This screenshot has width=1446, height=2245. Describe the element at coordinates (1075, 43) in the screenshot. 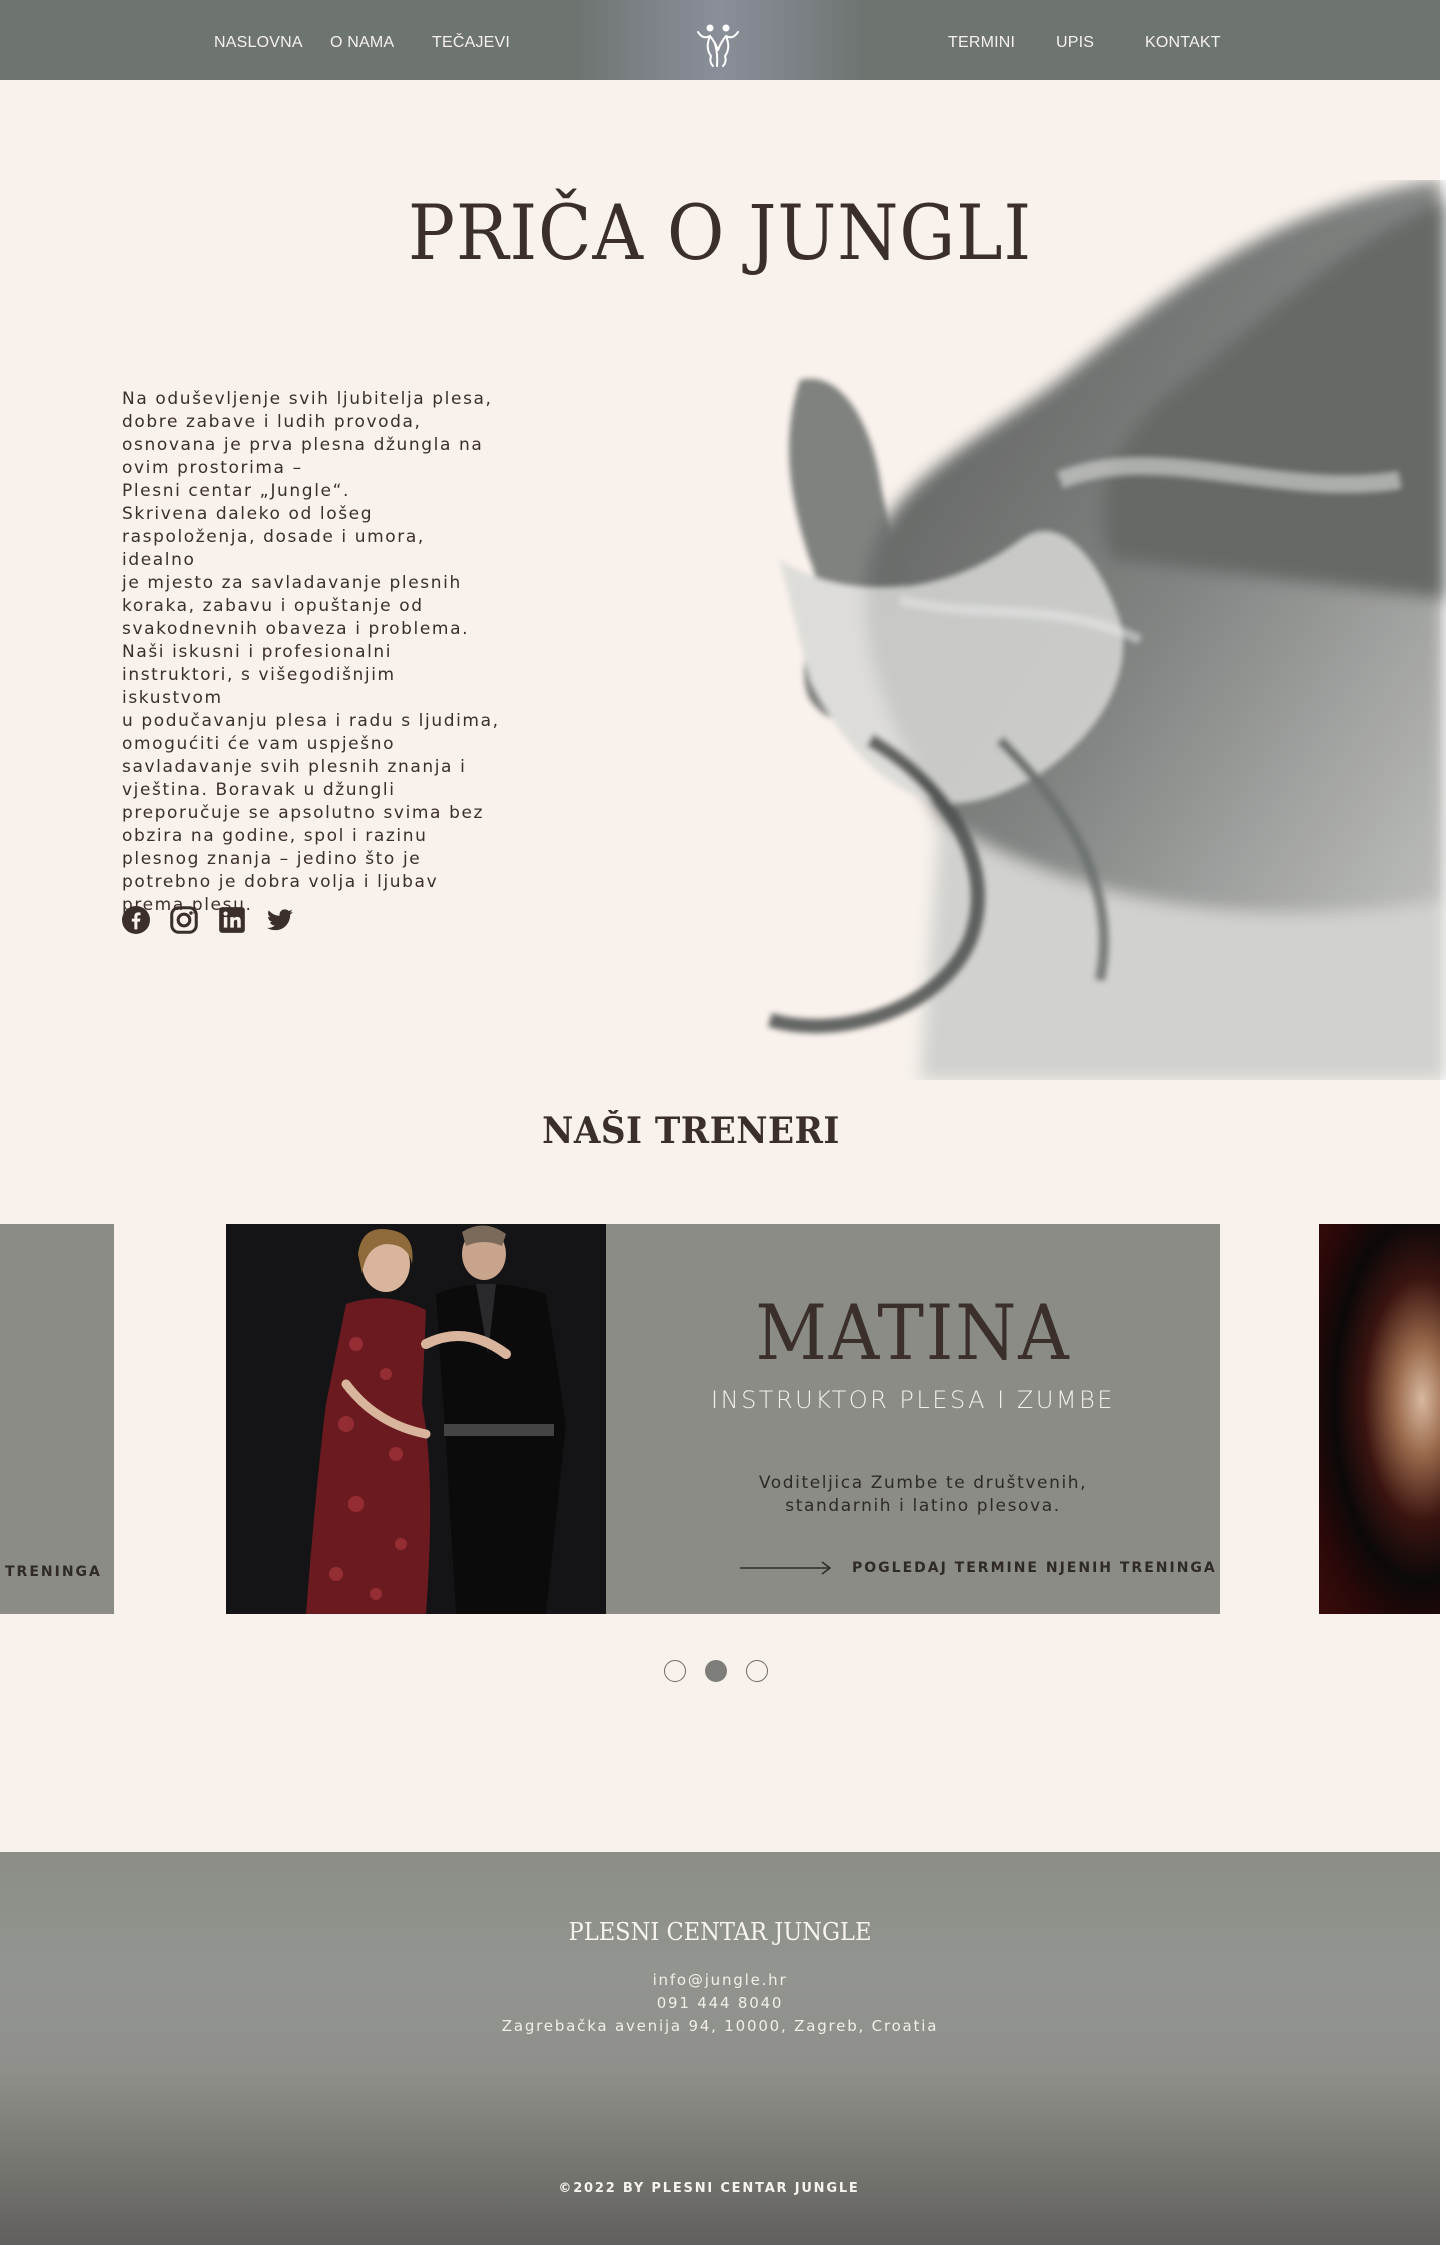

I see `nav-link-upis: UPIS` at that location.